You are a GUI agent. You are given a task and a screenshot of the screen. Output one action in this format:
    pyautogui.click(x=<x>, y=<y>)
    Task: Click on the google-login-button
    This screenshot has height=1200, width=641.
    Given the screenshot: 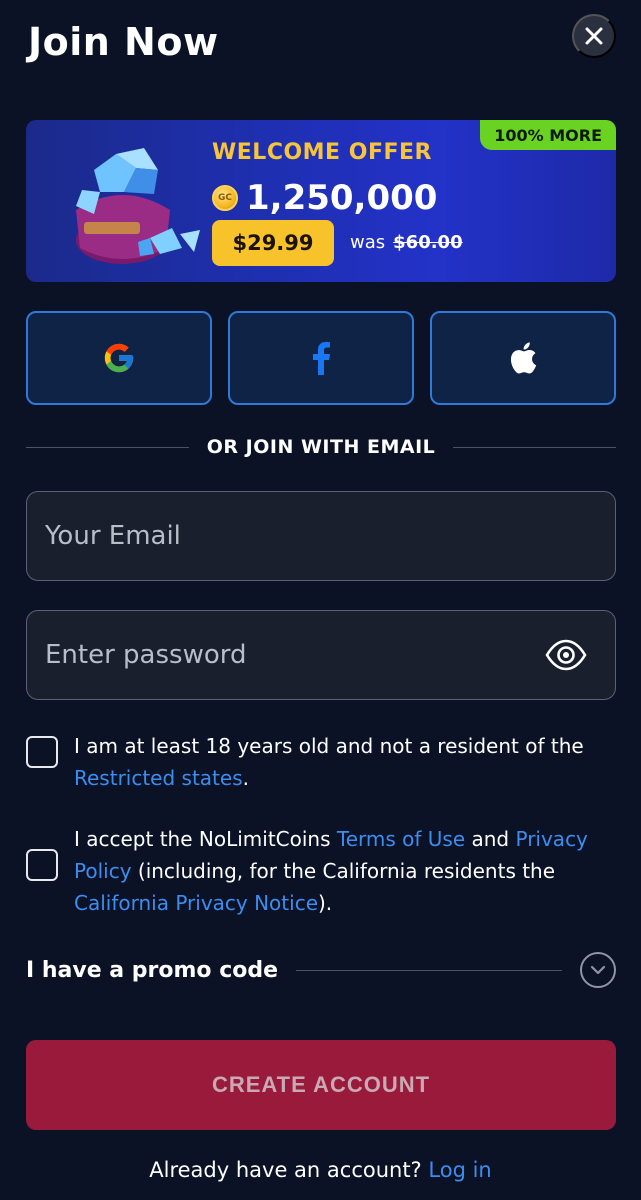 What is the action you would take?
    pyautogui.click(x=119, y=358)
    